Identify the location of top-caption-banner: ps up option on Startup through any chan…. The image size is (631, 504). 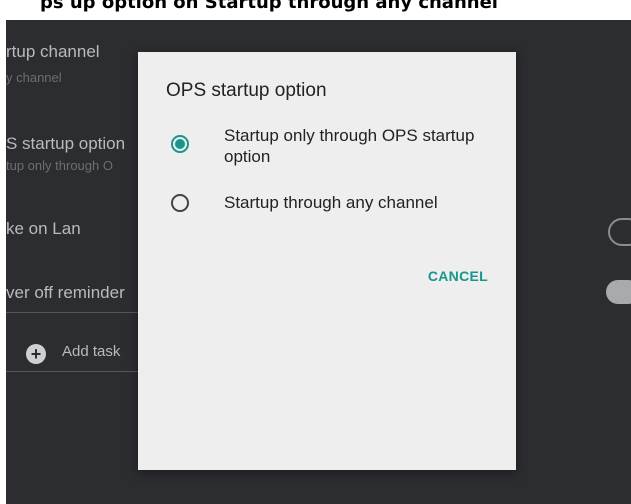
(315, 11).